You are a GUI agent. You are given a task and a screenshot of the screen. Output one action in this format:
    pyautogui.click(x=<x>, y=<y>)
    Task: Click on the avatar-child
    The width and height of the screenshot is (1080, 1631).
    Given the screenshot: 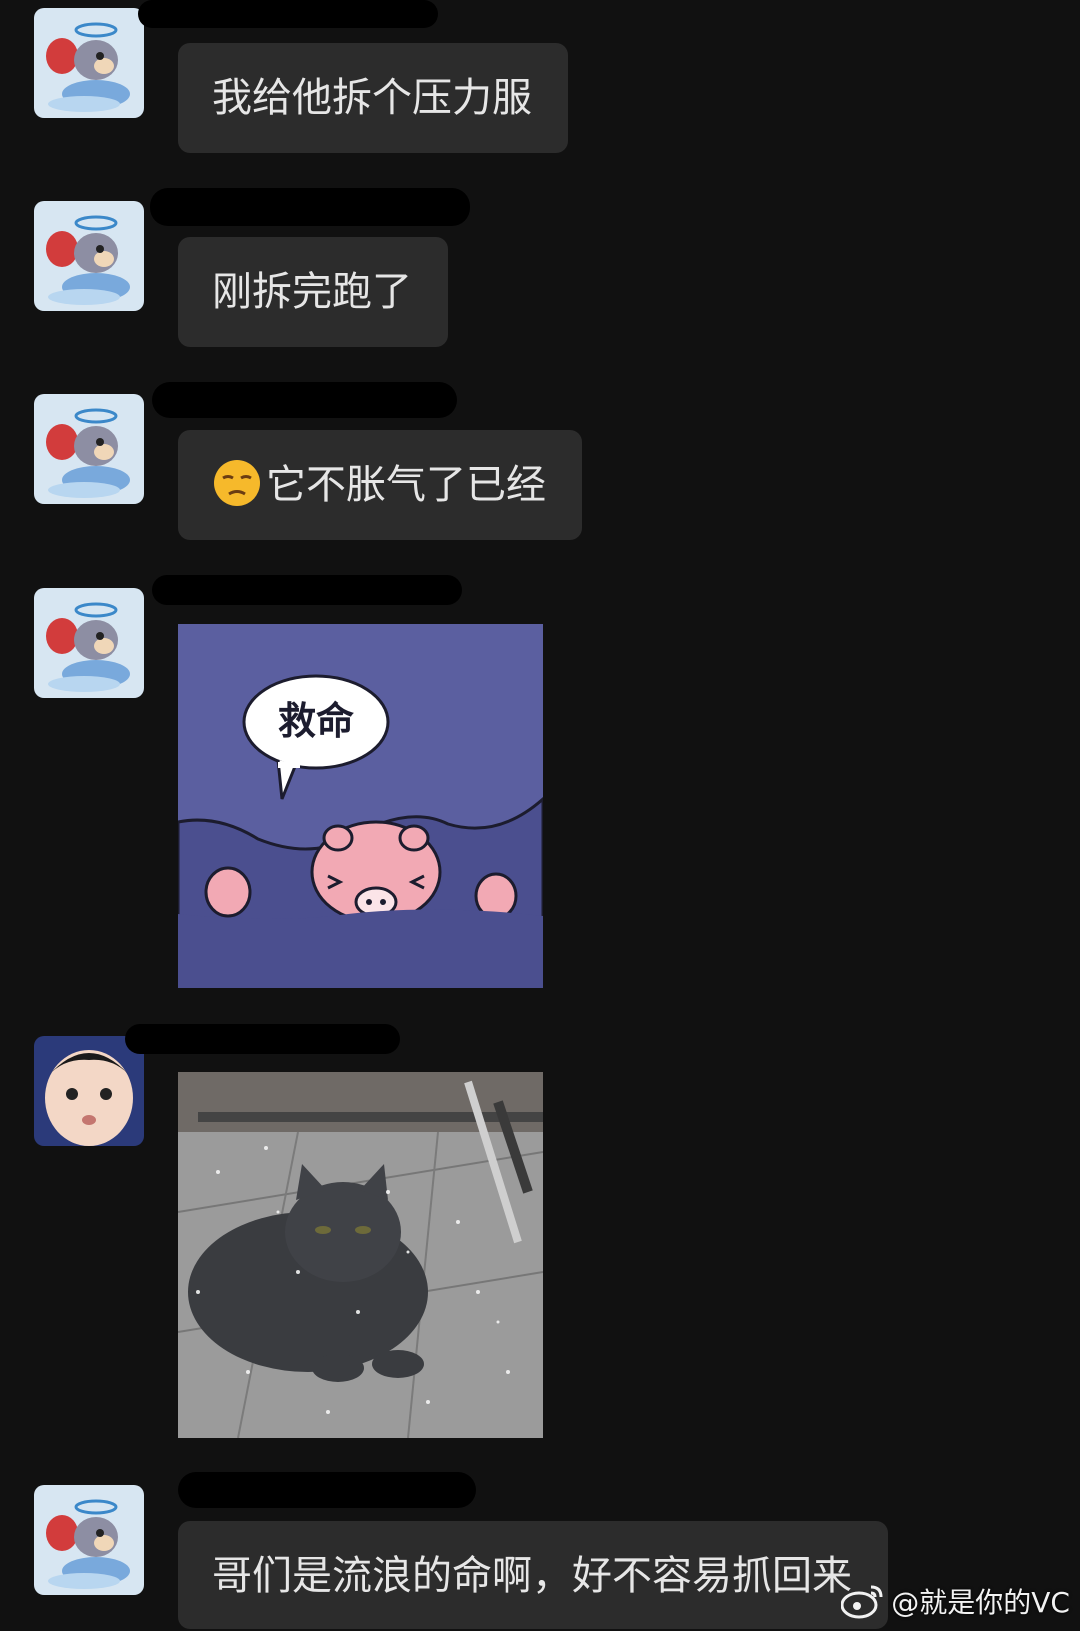 What is the action you would take?
    pyautogui.click(x=89, y=1091)
    